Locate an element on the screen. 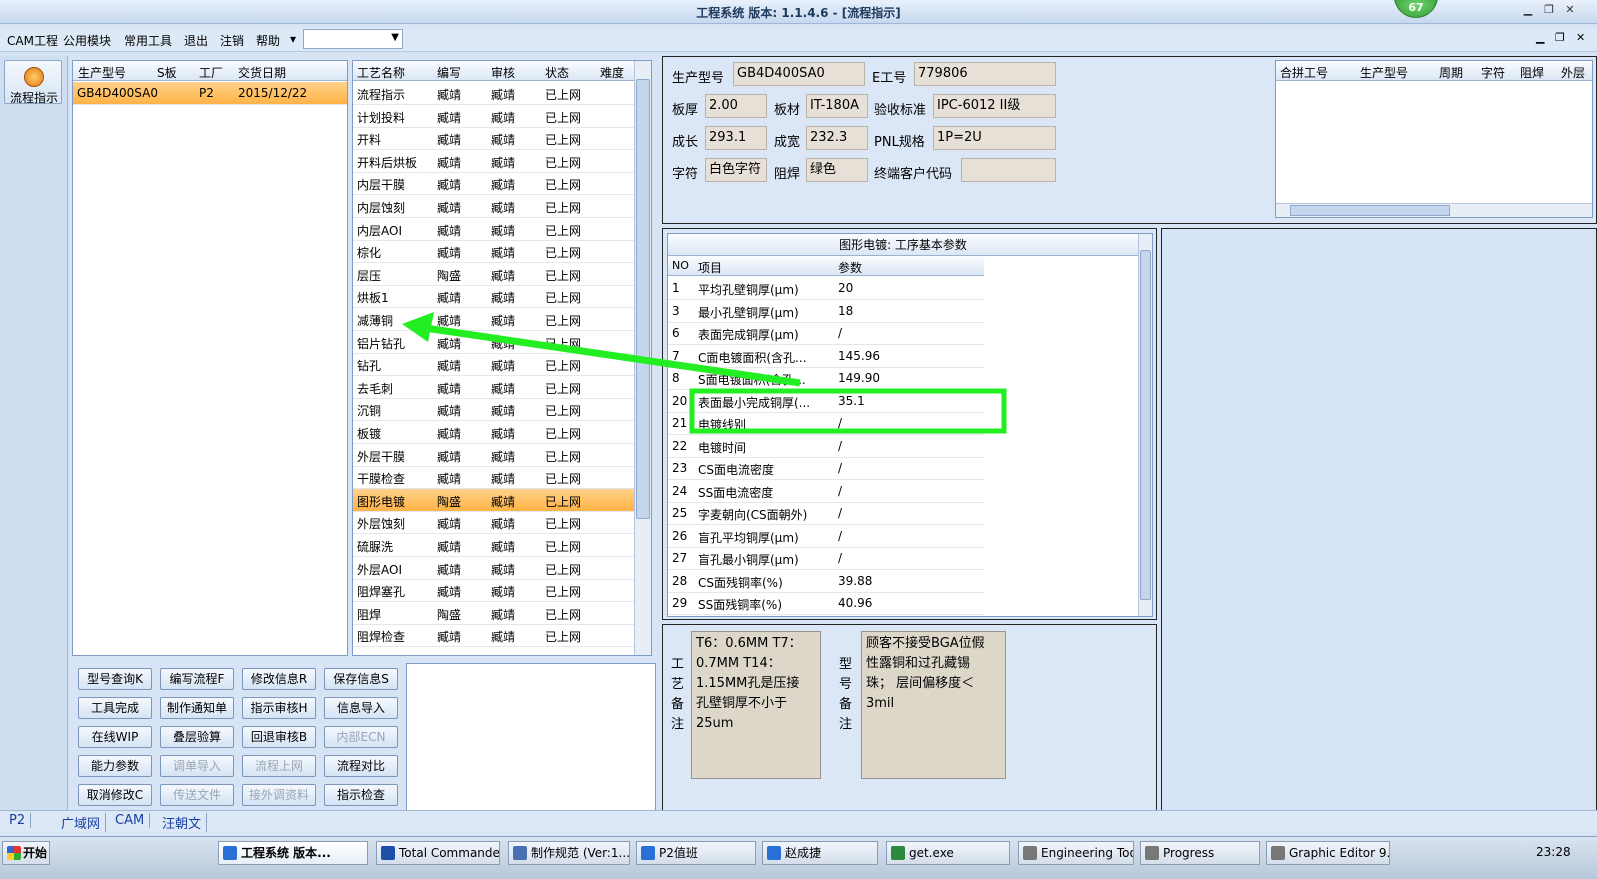 The image size is (1597, 879). taskbar-item: P2值班 is located at coordinates (696, 853).